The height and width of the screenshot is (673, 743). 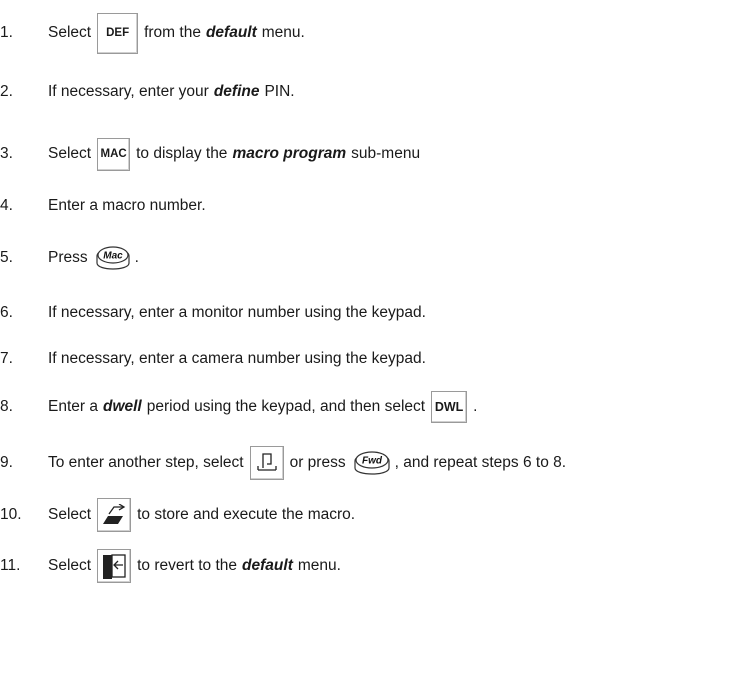 I want to click on step-text: to display the, so click(x=182, y=153).